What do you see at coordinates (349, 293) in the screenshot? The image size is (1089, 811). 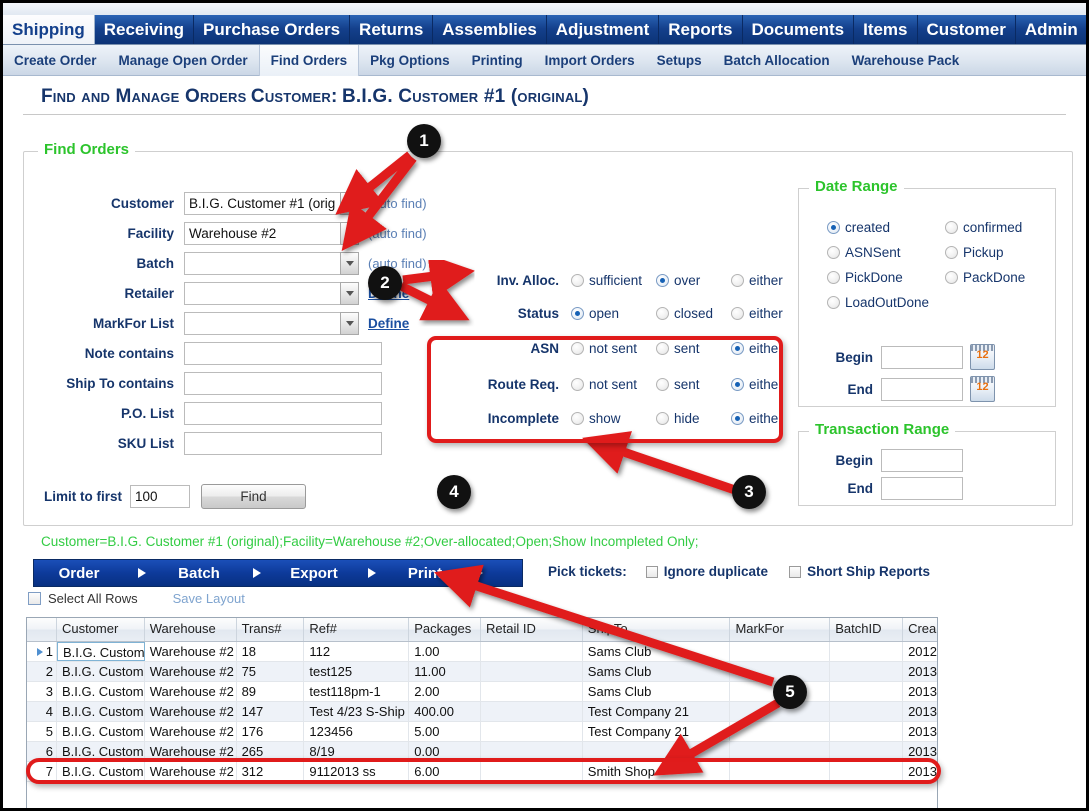 I see `retailer-dropdown-button` at bounding box center [349, 293].